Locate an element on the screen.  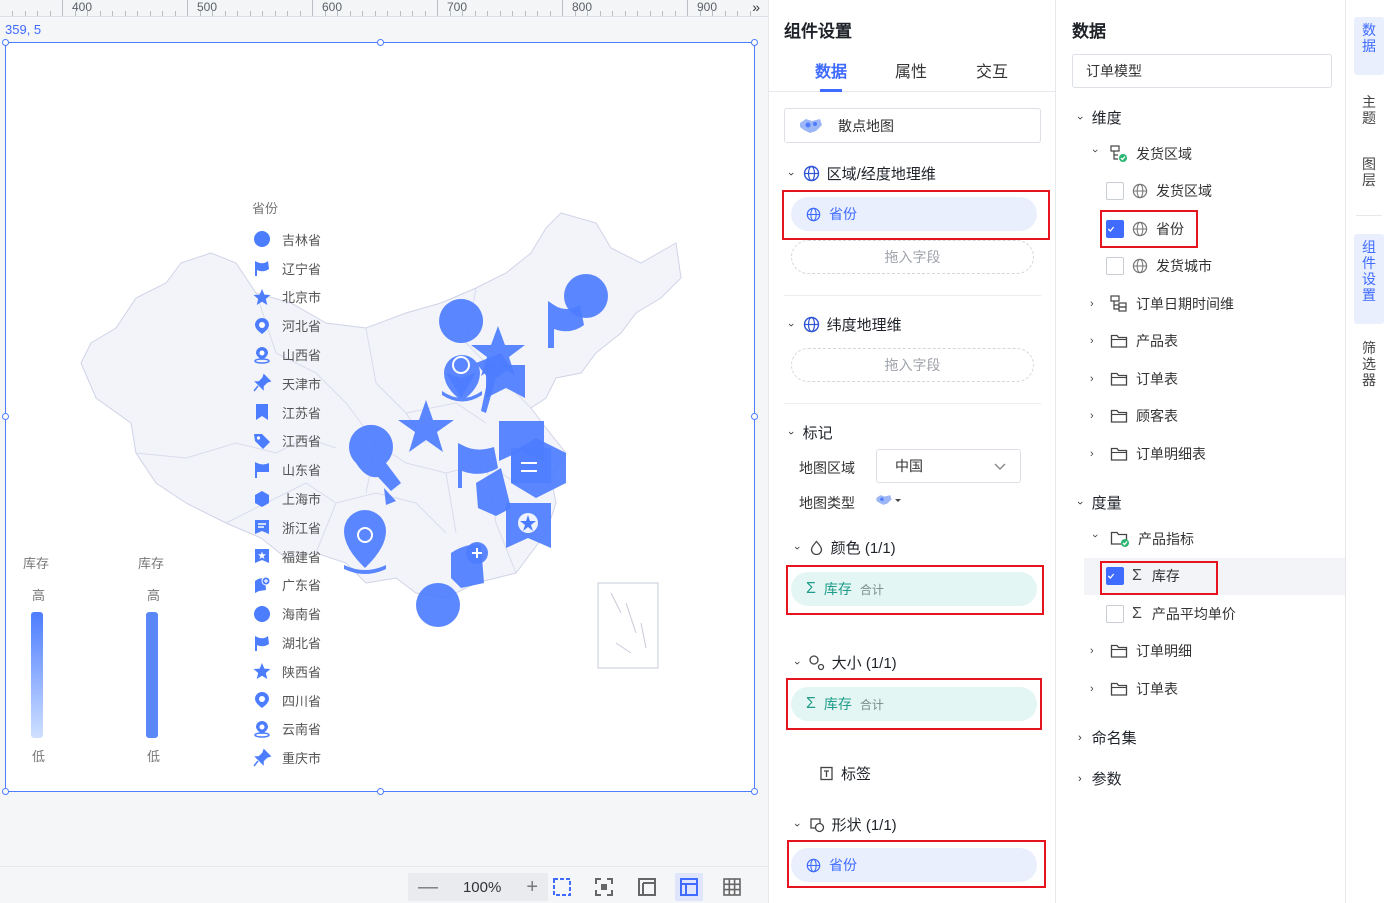
tree-label: 产品平均单价 is located at coordinates (1193, 614).